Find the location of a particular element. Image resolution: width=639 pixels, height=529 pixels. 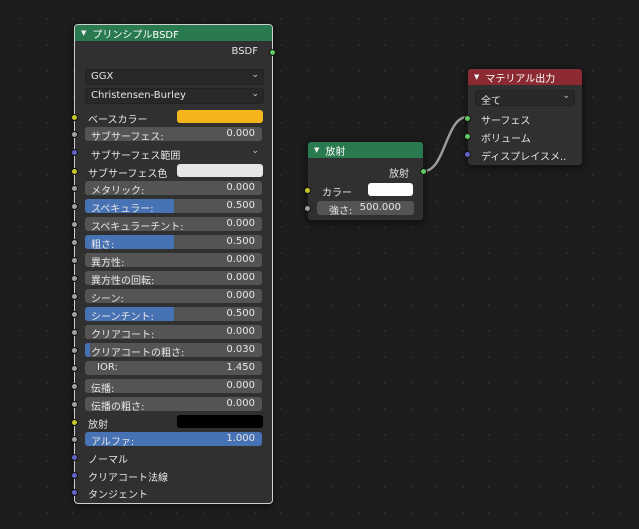

base-color-swatch is located at coordinates (220, 116).